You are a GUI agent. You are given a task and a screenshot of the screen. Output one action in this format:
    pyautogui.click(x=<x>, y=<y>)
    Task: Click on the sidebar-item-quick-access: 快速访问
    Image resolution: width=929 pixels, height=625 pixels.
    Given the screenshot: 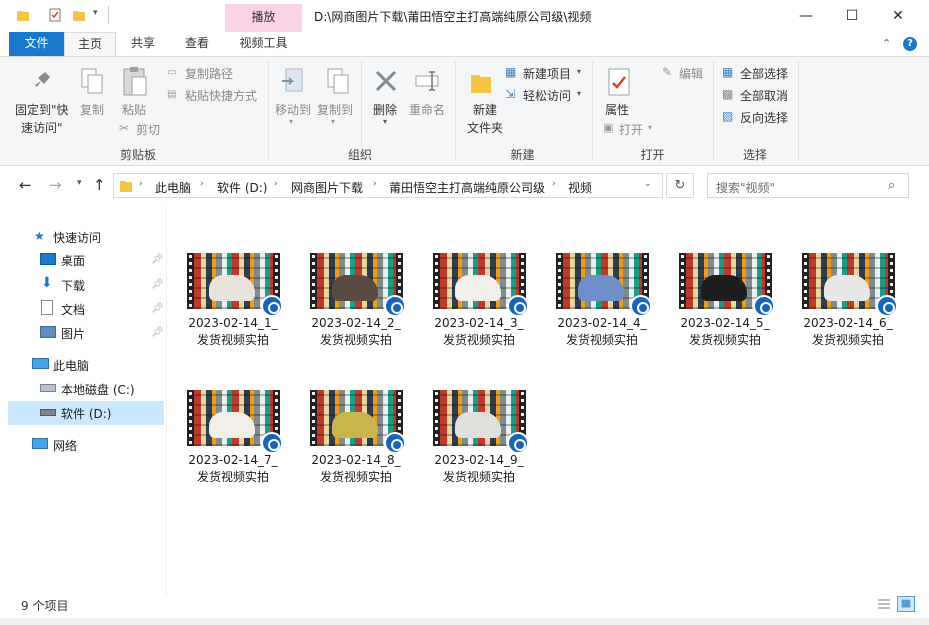 What is the action you would take?
    pyautogui.click(x=77, y=237)
    